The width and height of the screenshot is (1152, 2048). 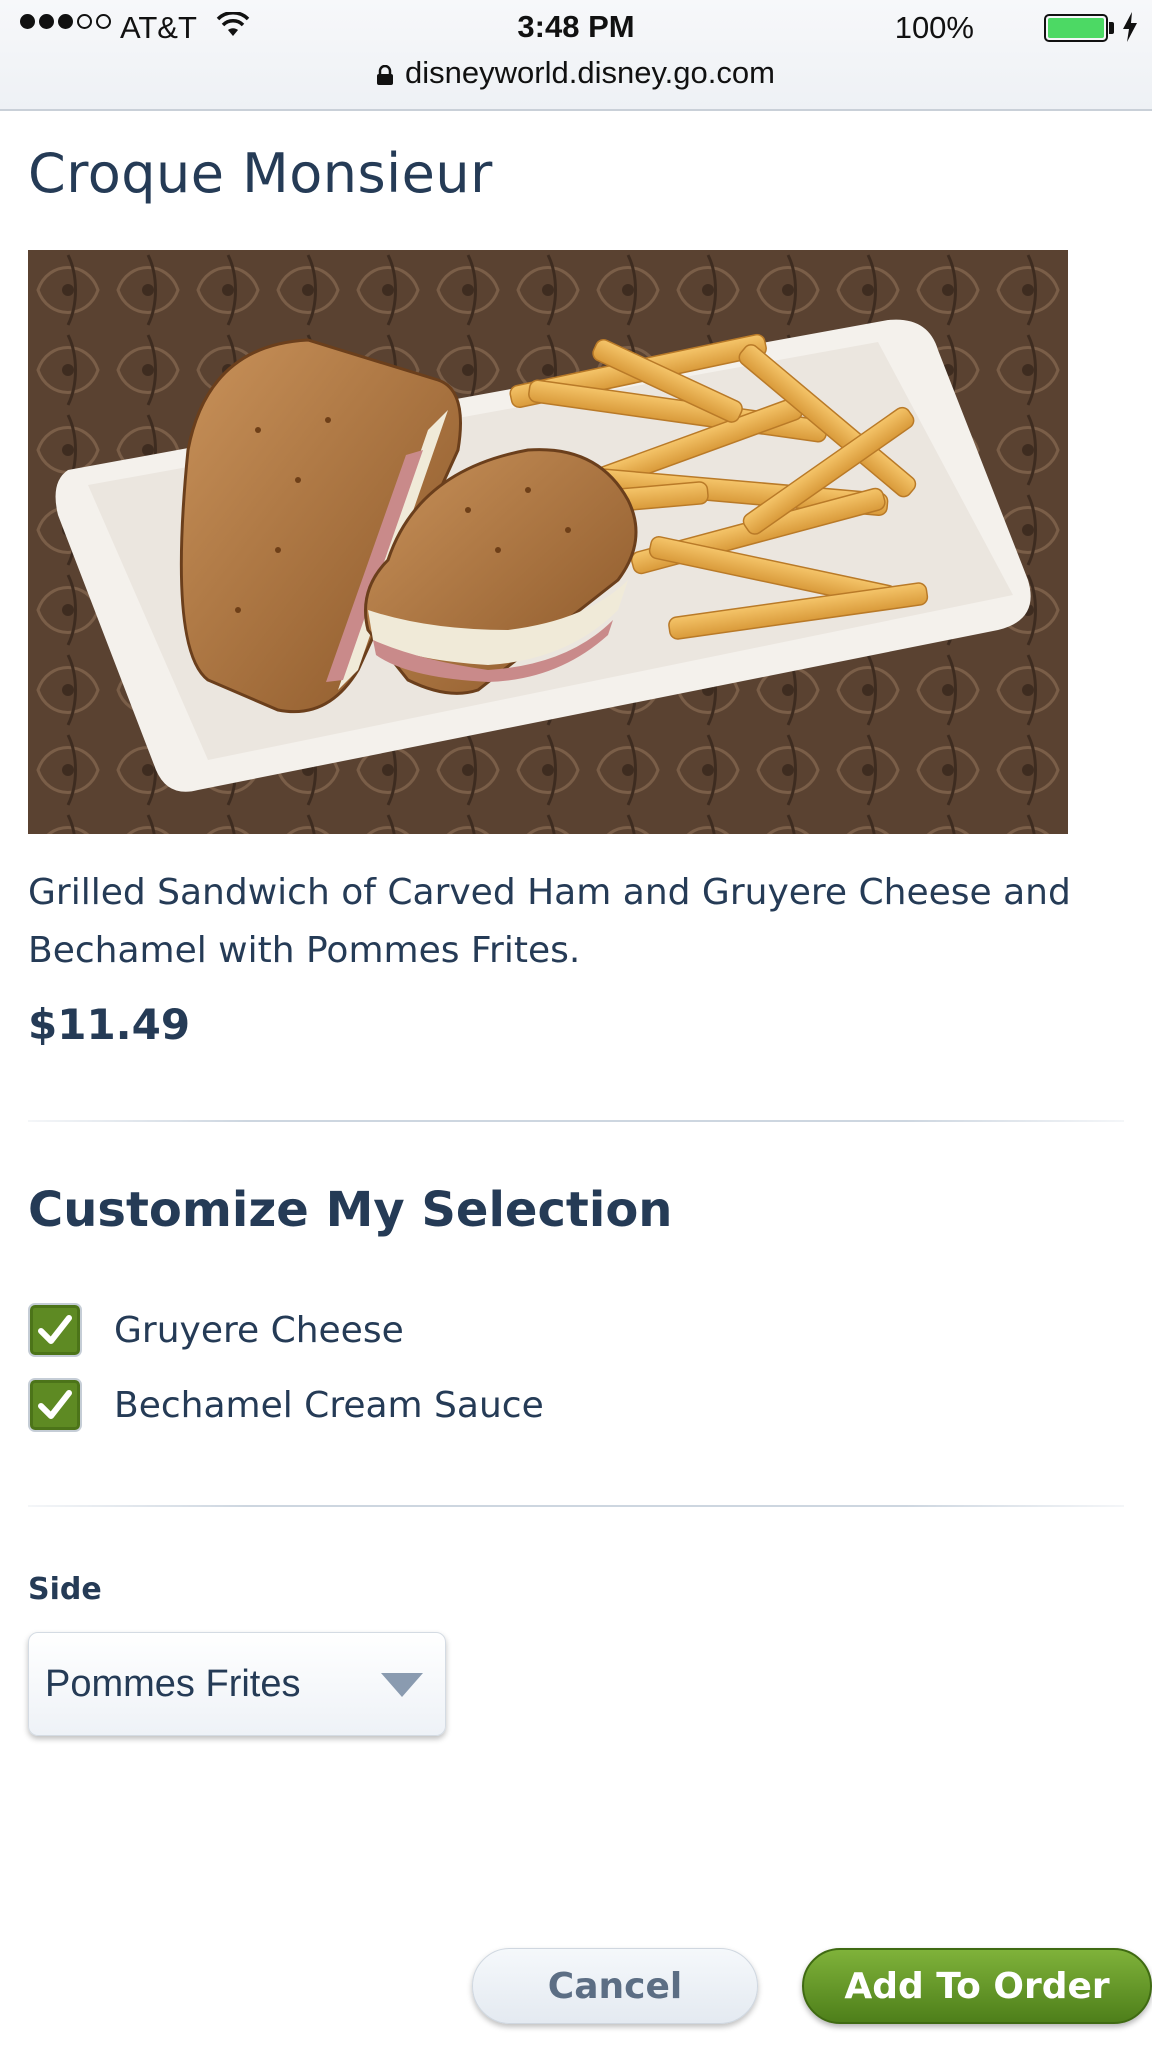 I want to click on page-title: Croque Monsieur, so click(x=260, y=173).